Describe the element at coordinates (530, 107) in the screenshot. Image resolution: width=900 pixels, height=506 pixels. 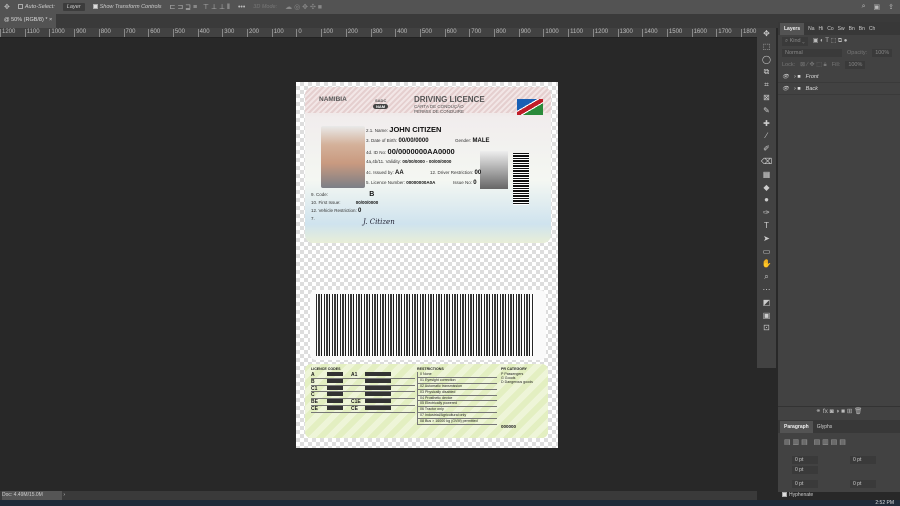
I see `namibia-flag` at that location.